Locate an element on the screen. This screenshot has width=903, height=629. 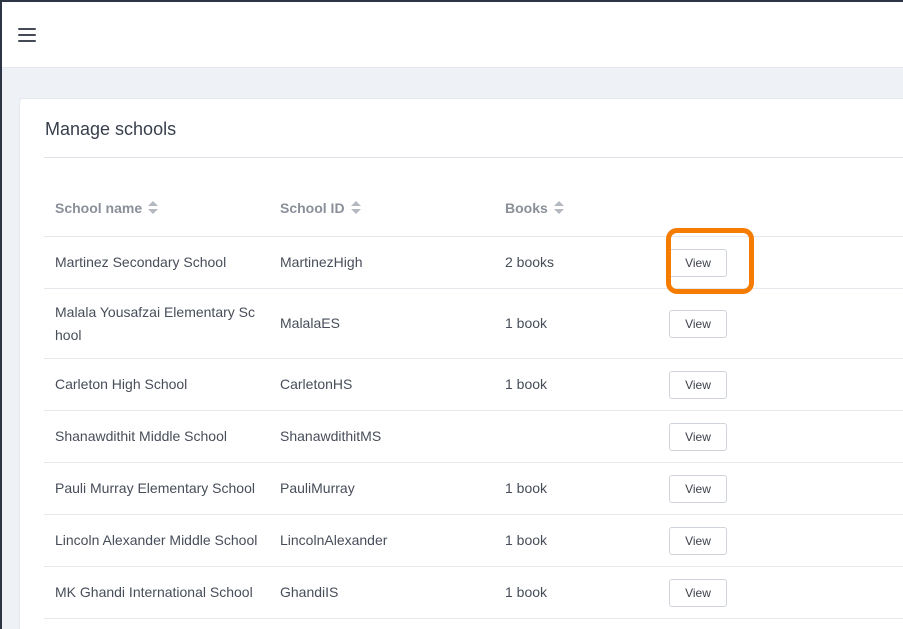
school-id: CarletonHS is located at coordinates (381, 384).